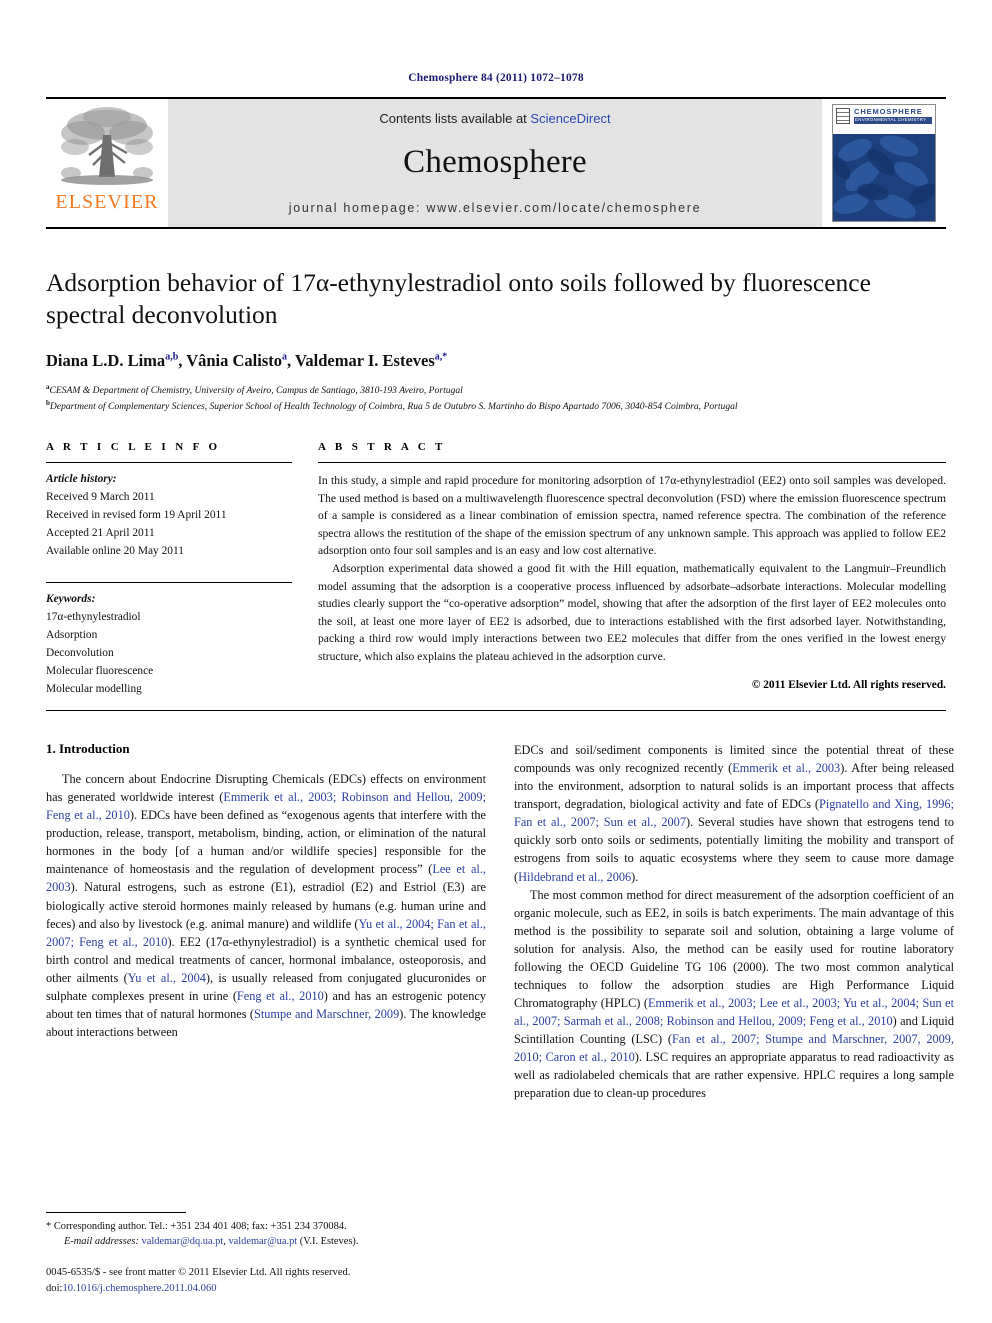 Image resolution: width=992 pixels, height=1323 pixels. What do you see at coordinates (100, 532) in the screenshot?
I see `history-item: Accepted 21 April 2011` at bounding box center [100, 532].